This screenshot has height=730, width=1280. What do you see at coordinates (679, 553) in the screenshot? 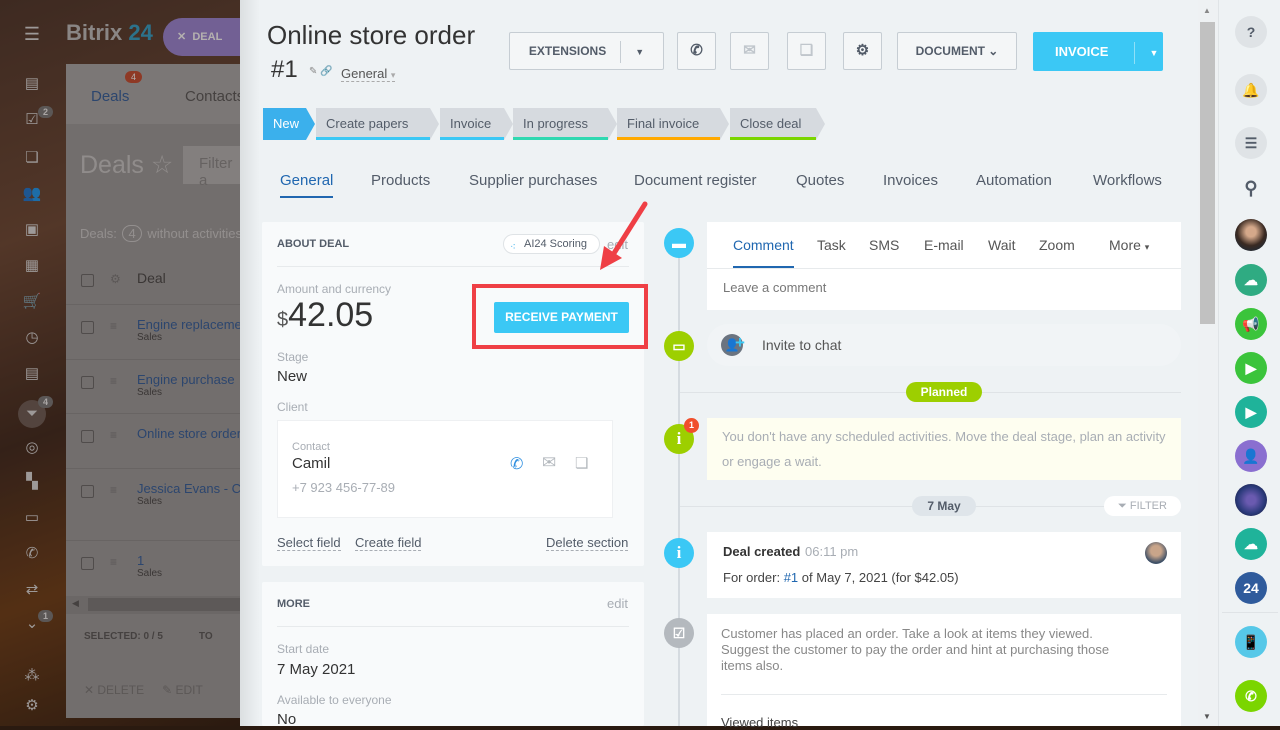
I see `info-icon: i` at bounding box center [679, 553].